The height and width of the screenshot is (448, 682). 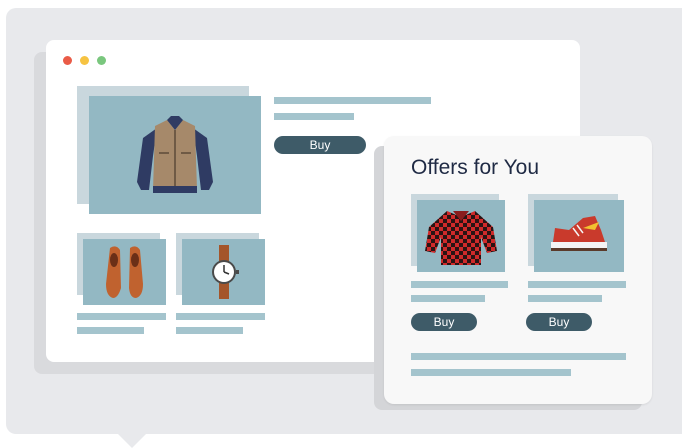 I want to click on window-close-button, so click(x=67, y=60).